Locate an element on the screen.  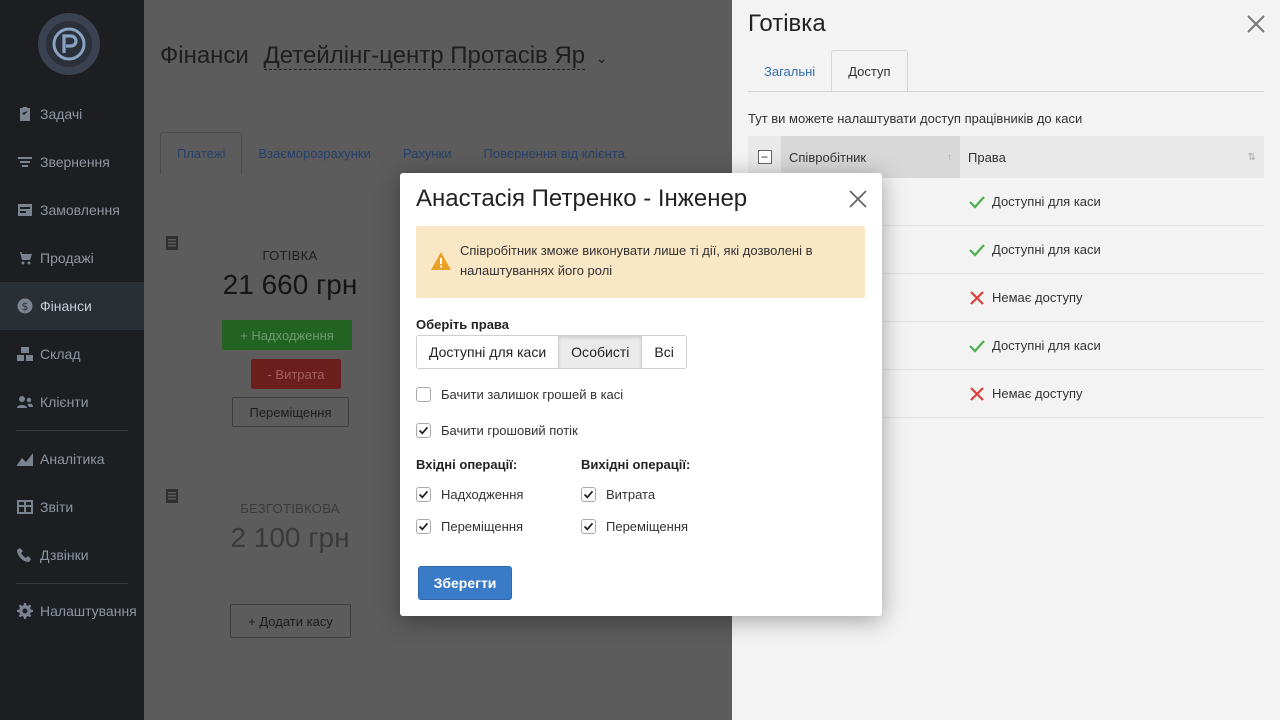
sidebar-item-analytics: Аналітика is located at coordinates (72, 459).